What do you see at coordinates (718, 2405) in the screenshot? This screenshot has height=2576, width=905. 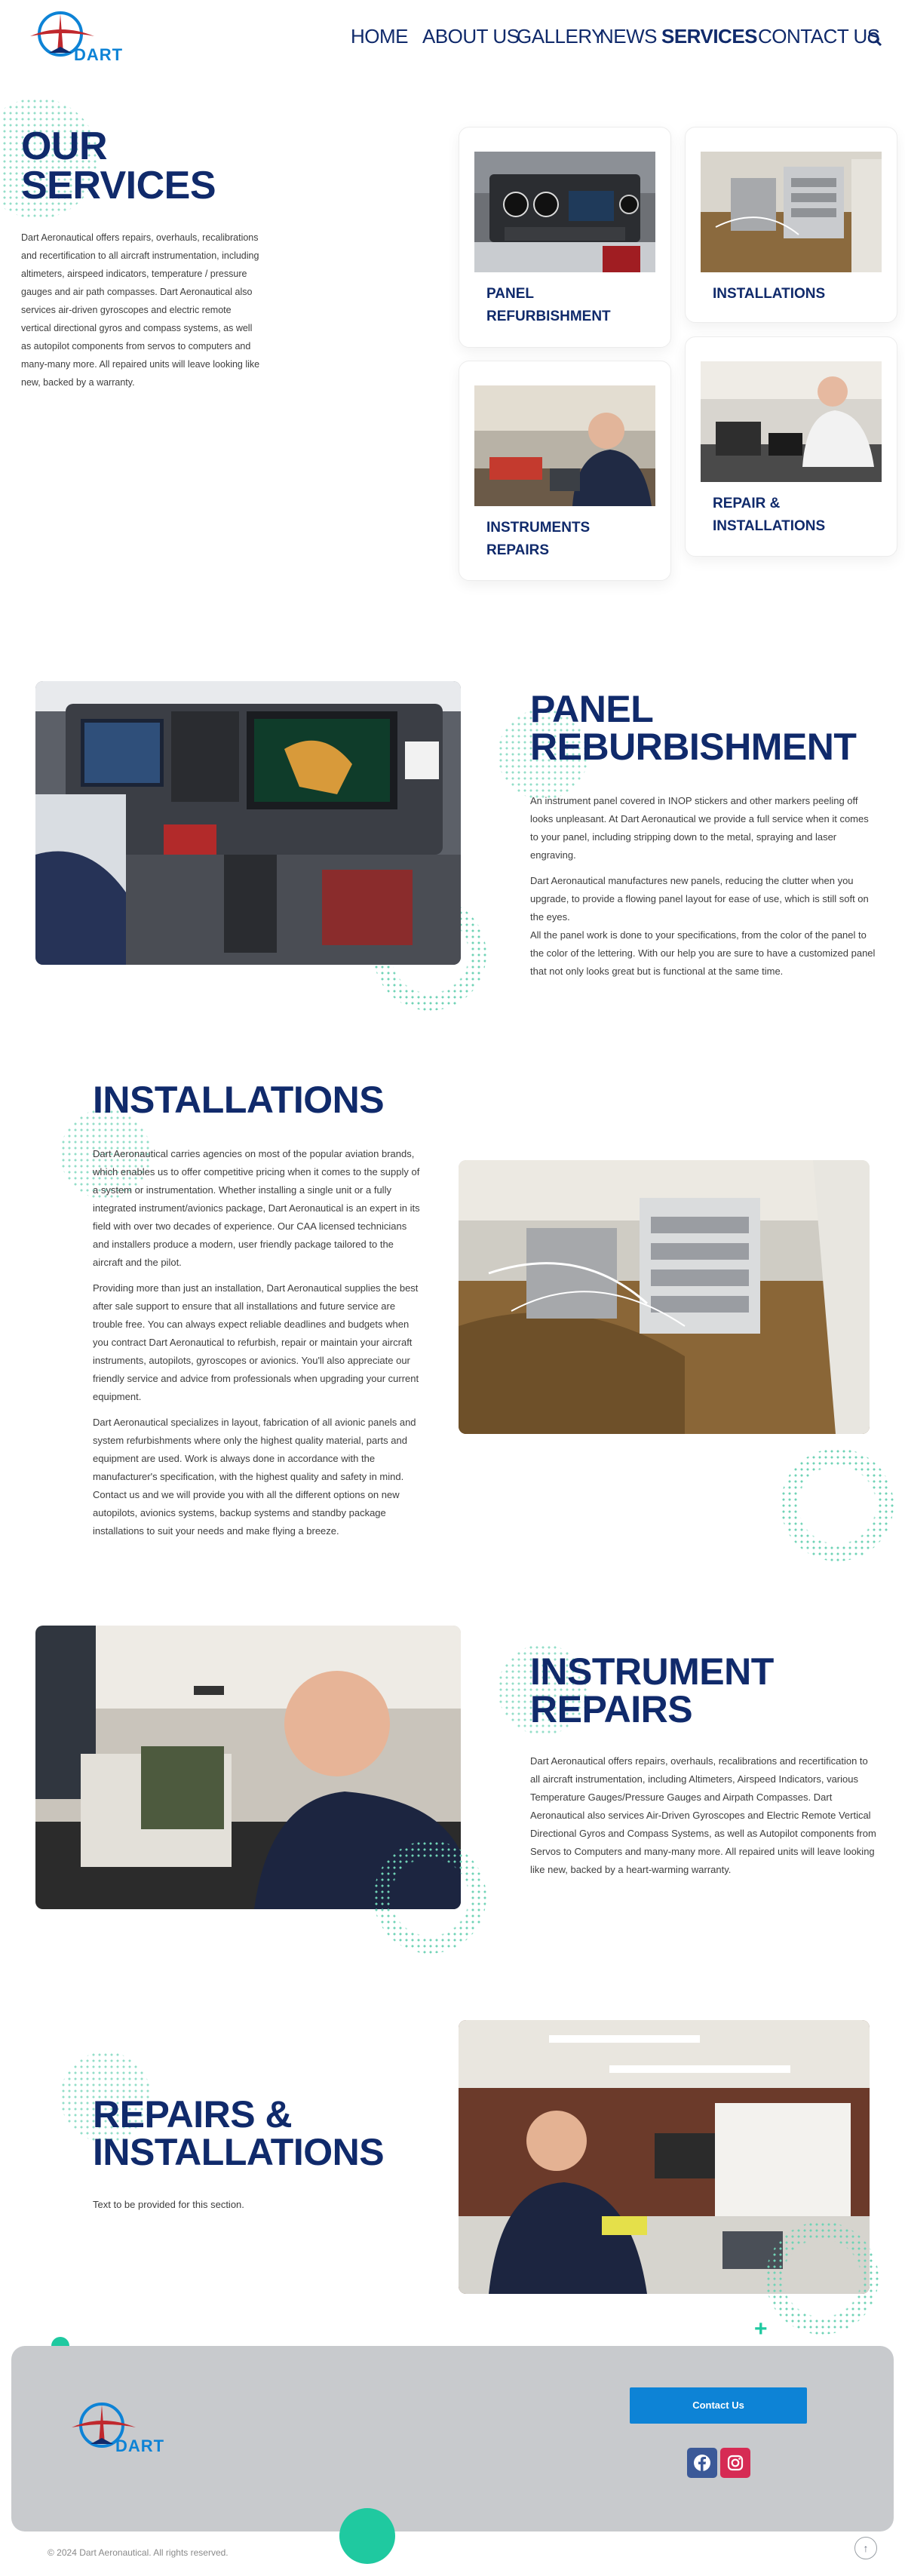 I see `contact-us-button: Contact Us` at bounding box center [718, 2405].